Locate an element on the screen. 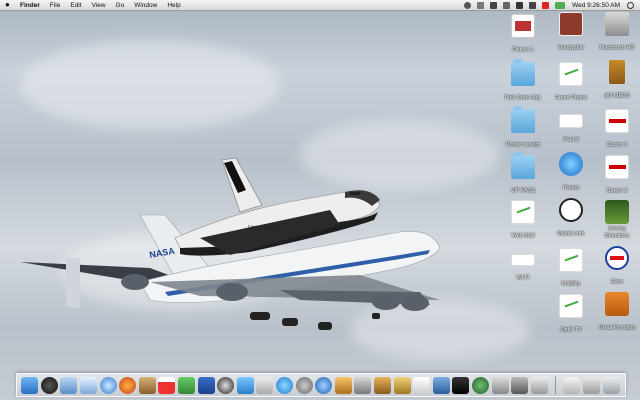  time-machine-status-icon is located at coordinates (481, 5).